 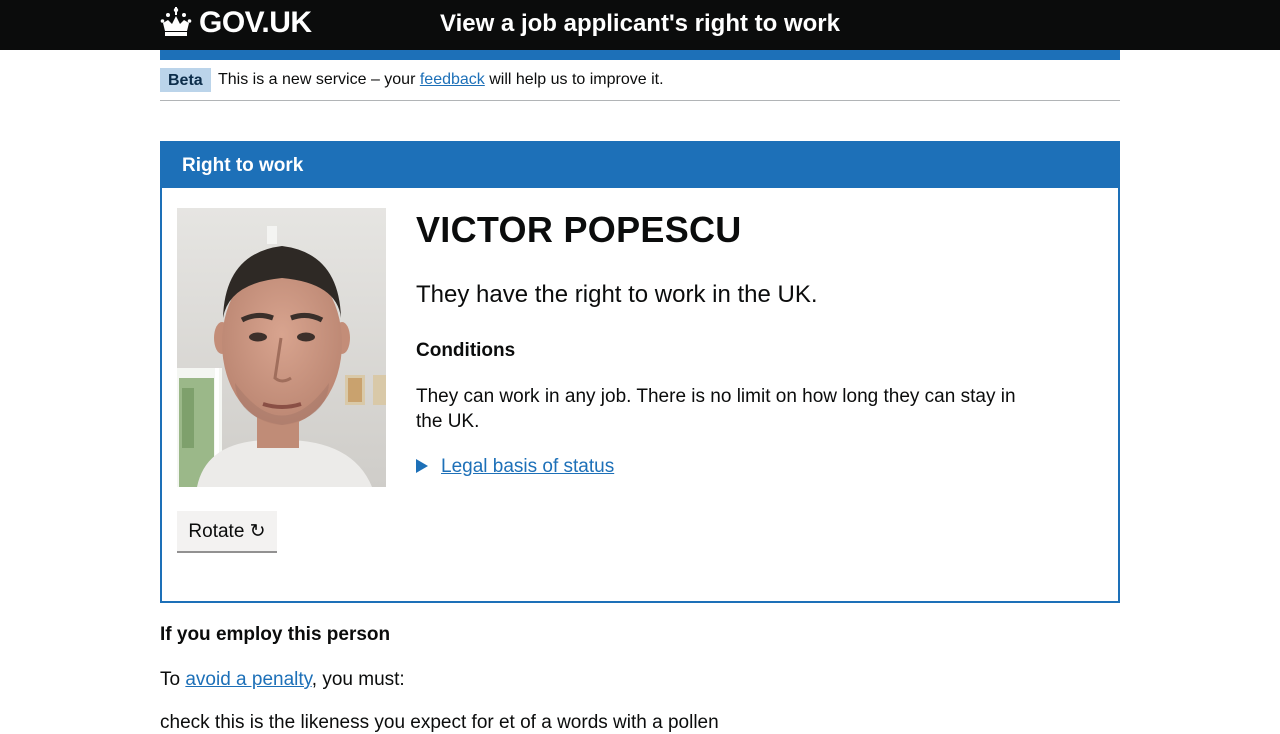 I want to click on avoid-penalty-link: avoid a penalty, so click(x=248, y=679).